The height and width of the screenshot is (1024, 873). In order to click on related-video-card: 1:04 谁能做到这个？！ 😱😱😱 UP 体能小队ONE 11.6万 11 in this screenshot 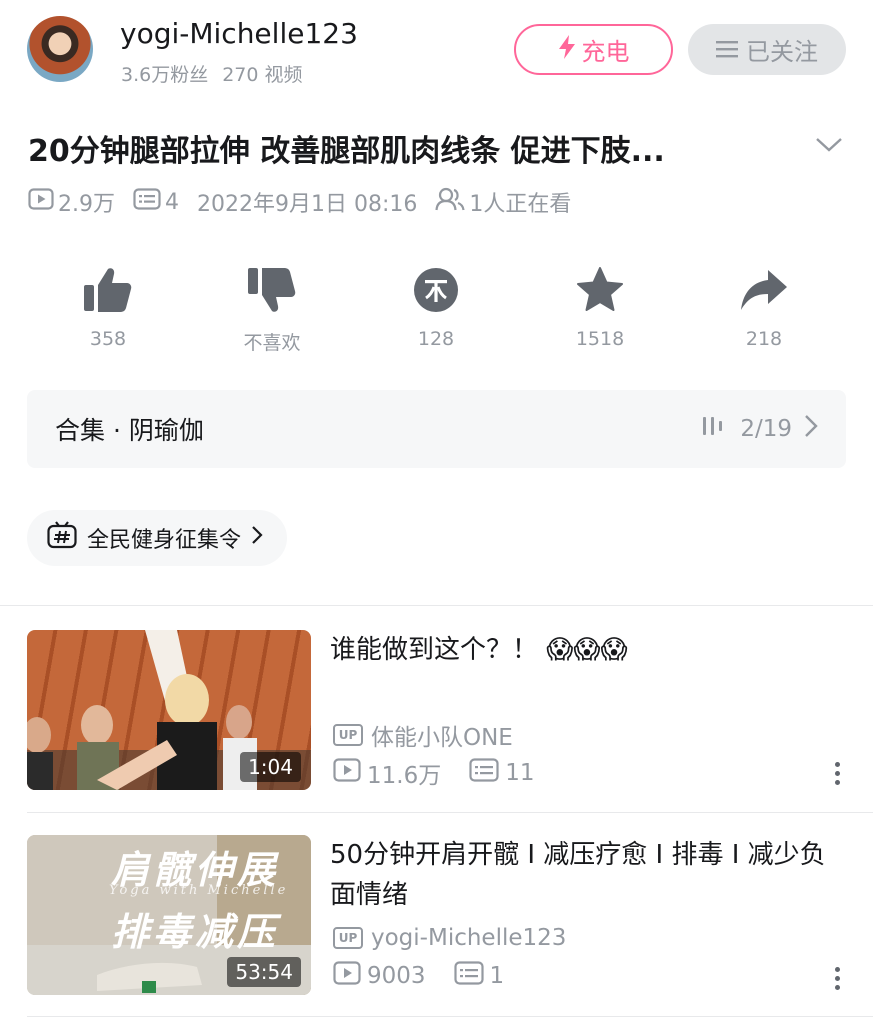, I will do `click(437, 710)`.